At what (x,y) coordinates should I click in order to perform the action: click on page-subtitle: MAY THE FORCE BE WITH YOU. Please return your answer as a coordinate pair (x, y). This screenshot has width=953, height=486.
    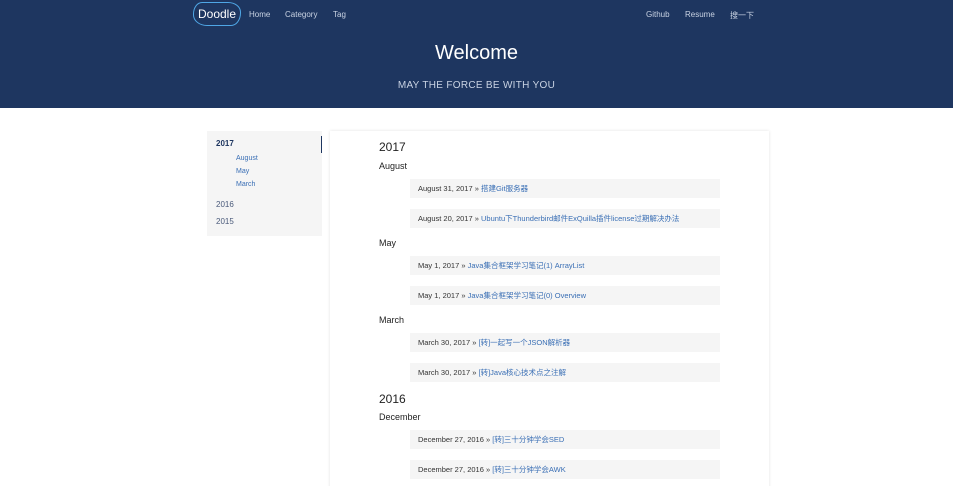
    Looking at the image, I should click on (476, 85).